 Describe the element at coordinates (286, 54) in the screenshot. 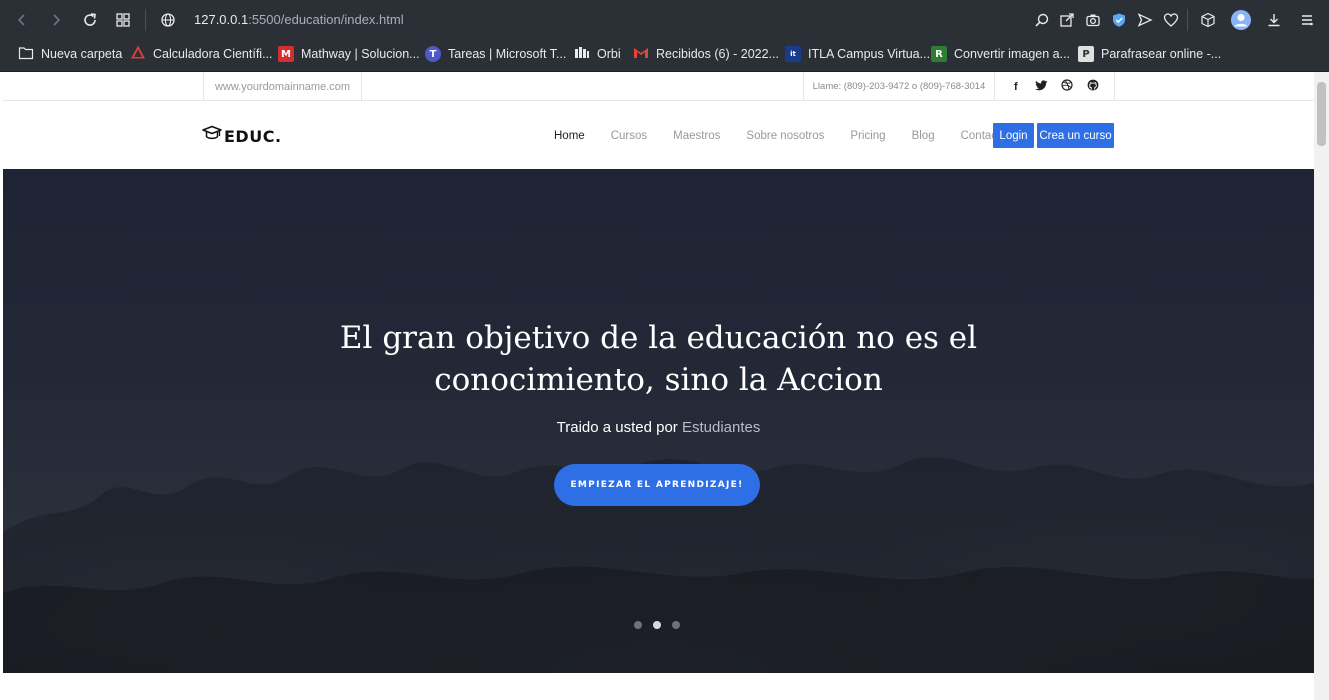

I see `mathway-favicon: M` at that location.